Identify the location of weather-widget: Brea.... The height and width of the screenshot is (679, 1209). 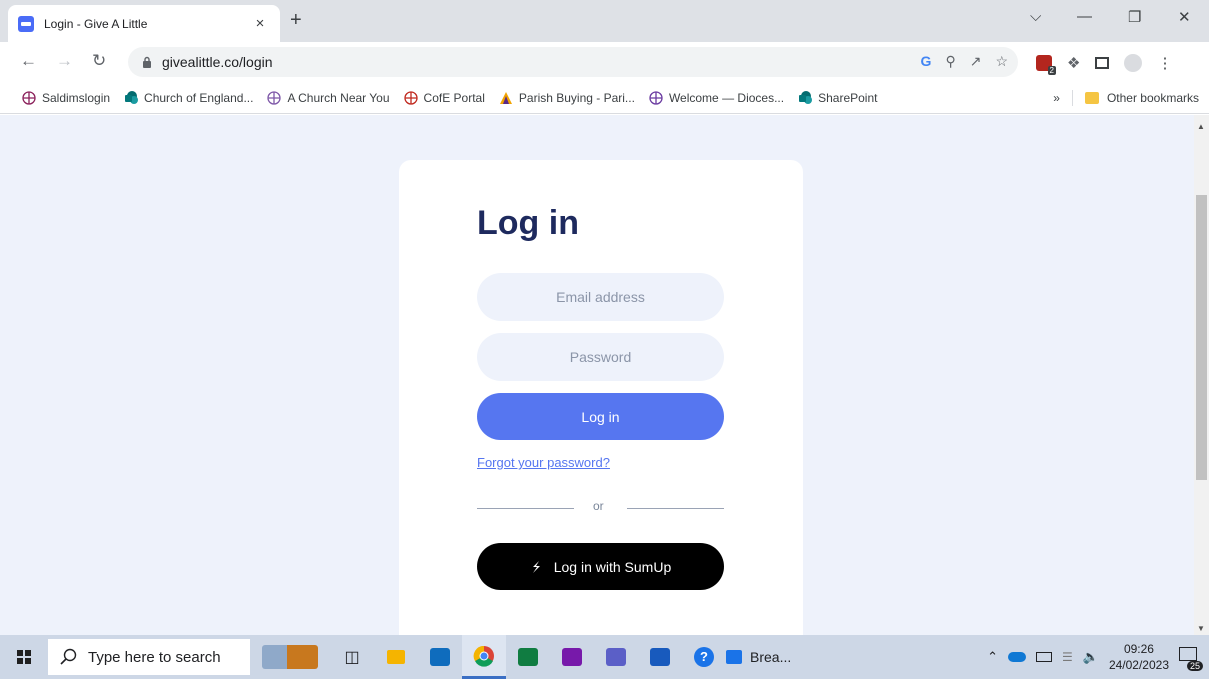
(761, 657).